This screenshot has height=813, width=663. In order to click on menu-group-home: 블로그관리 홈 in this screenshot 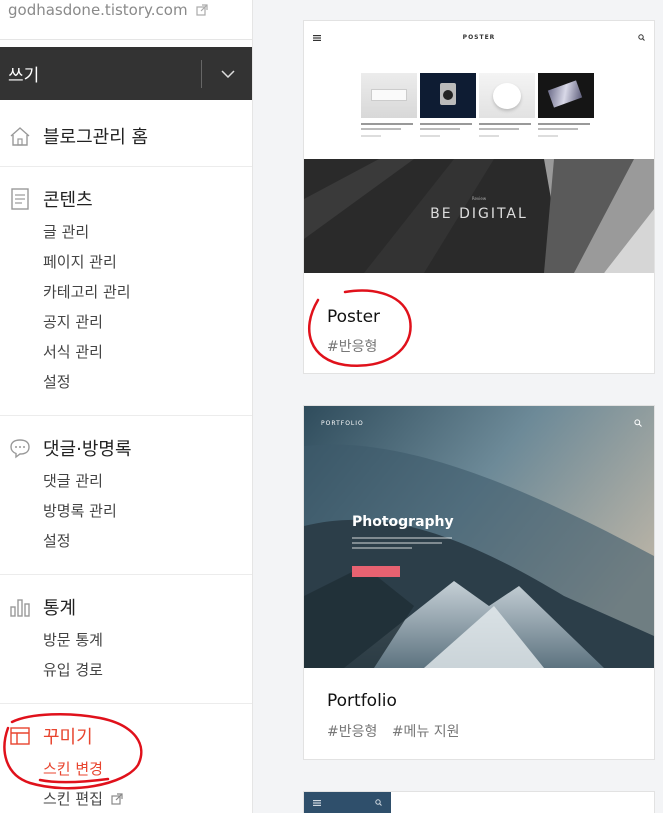, I will do `click(126, 135)`.